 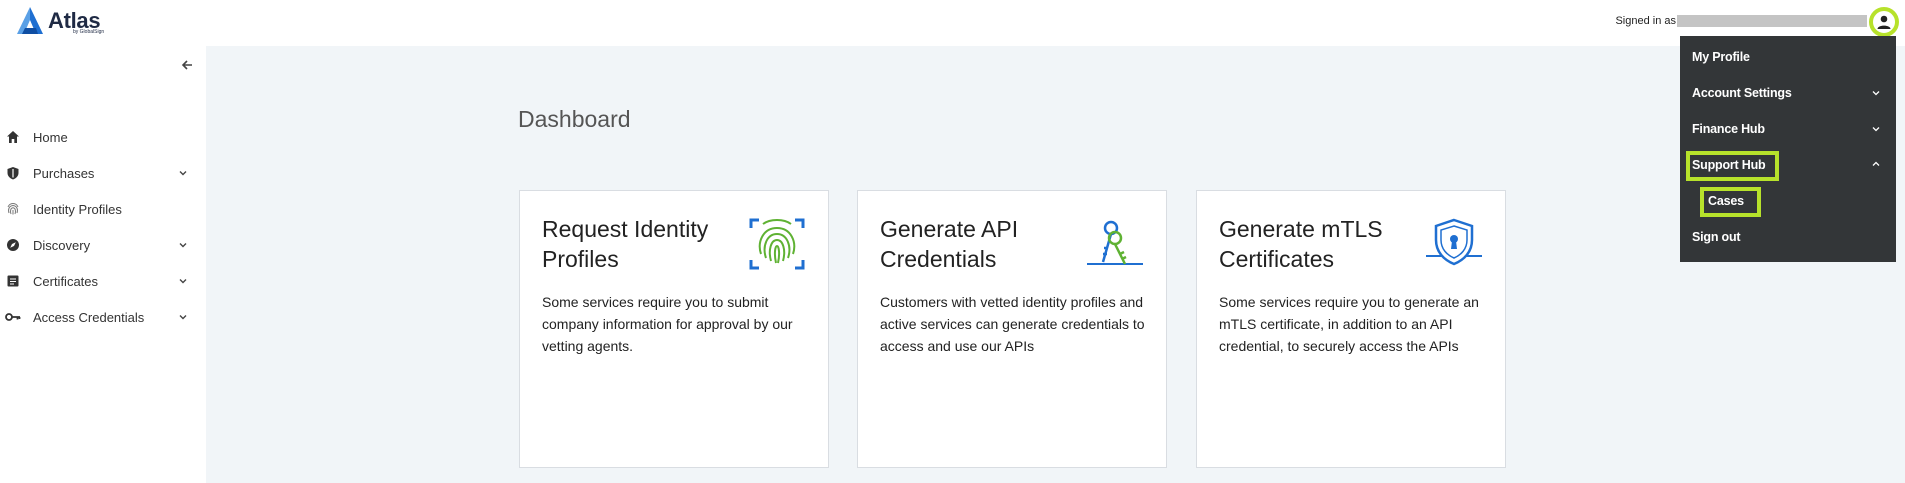 I want to click on card-title: Generate API Credentials, so click(x=949, y=244).